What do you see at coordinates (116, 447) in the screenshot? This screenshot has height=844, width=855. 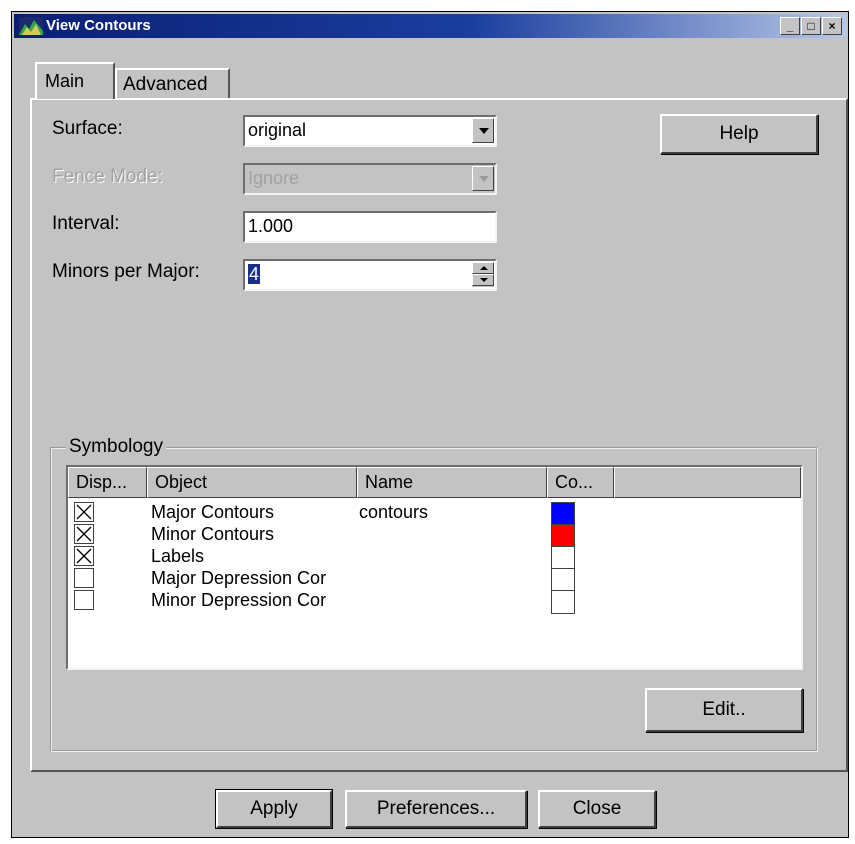 I see `symbology-title: Symbology` at bounding box center [116, 447].